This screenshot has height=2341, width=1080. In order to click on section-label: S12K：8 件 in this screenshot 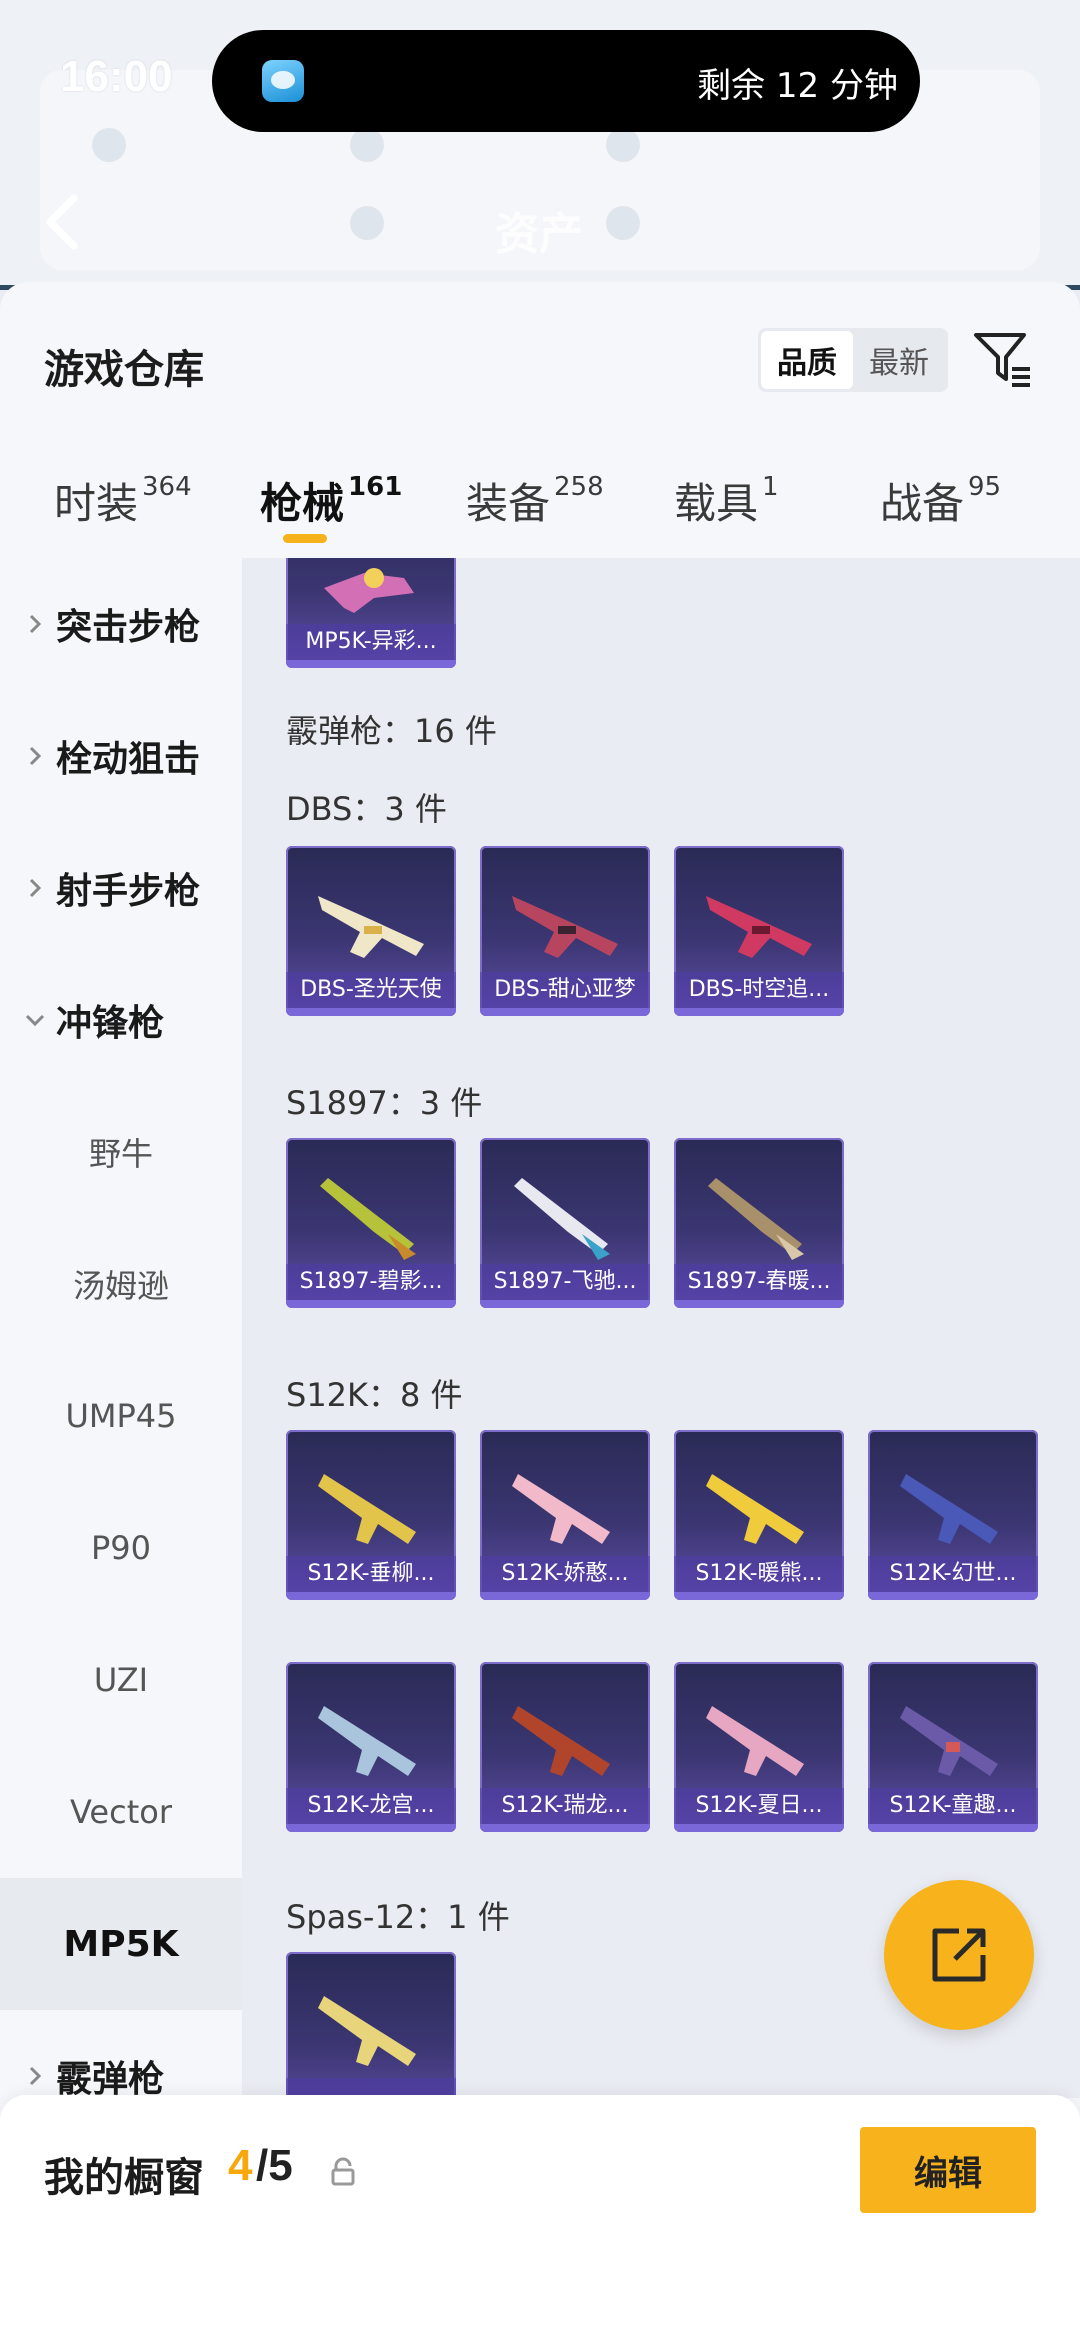, I will do `click(374, 1395)`.